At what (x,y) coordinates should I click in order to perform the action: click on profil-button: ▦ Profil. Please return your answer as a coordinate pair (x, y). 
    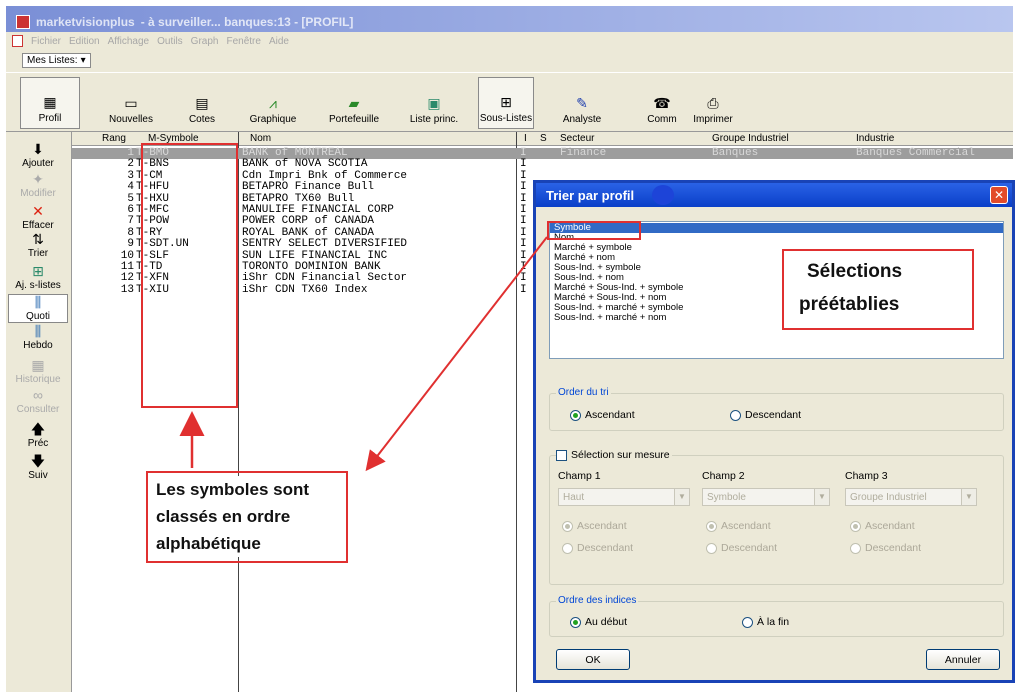
    Looking at the image, I should click on (50, 103).